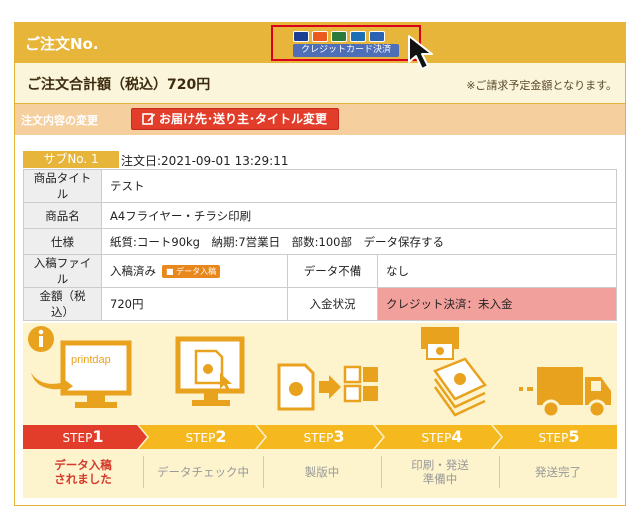  What do you see at coordinates (91, 360) in the screenshot?
I see `printdap-logo-text: printdap` at bounding box center [91, 360].